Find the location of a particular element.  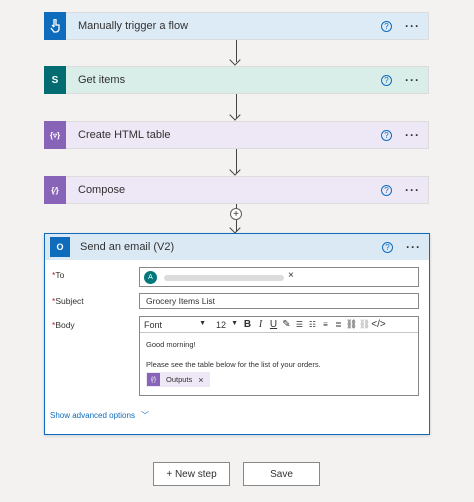

outputs-token: {⁄} Outputs × is located at coordinates (178, 379).